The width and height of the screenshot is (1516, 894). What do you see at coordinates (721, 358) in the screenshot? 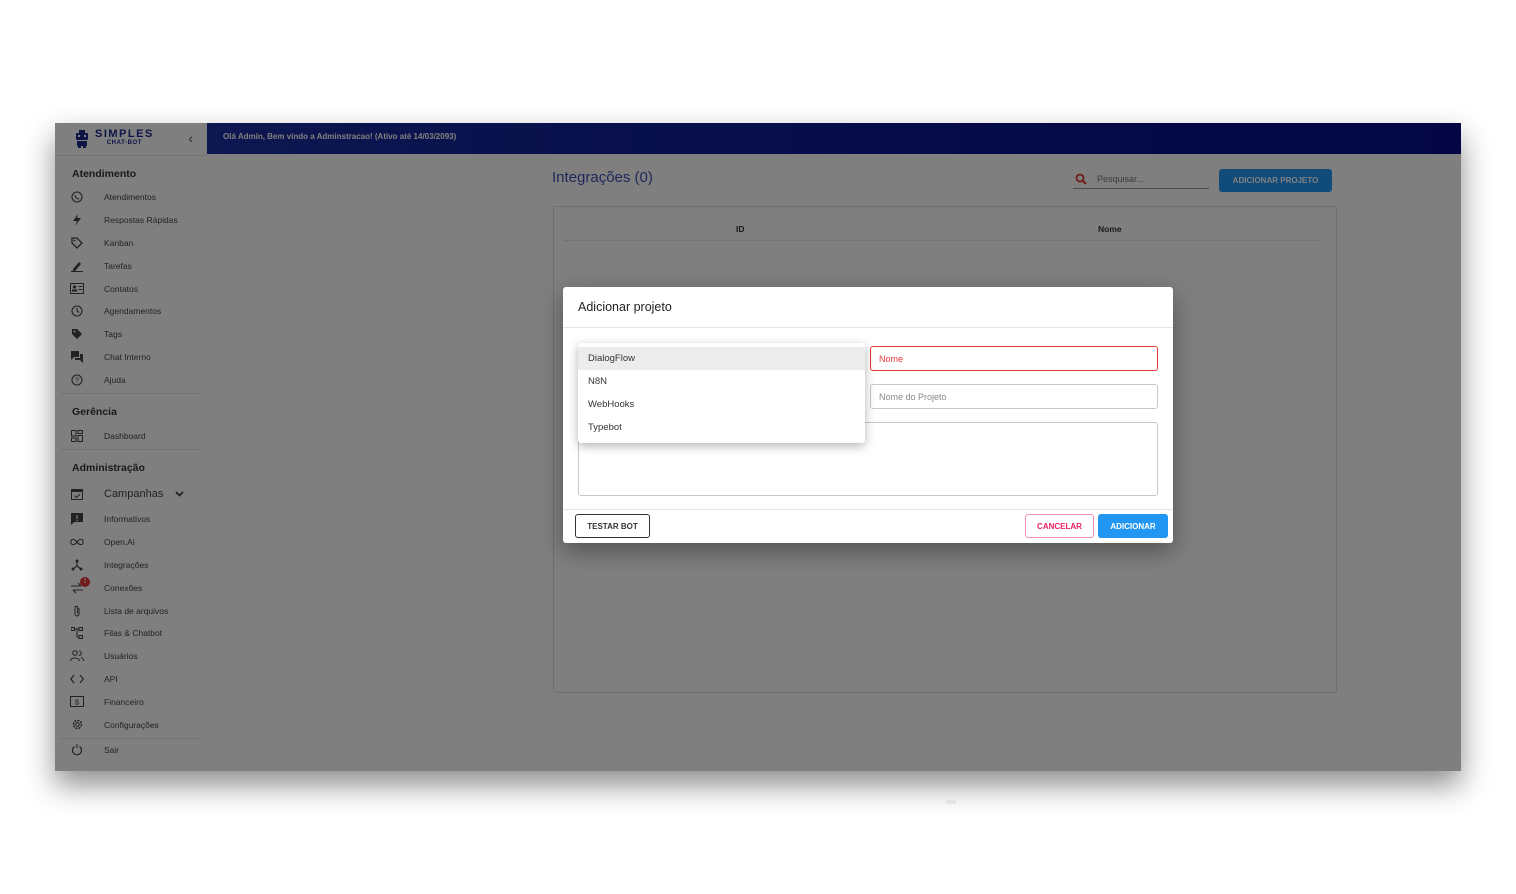
I see `menu-item-dialogflow: DialogFlow` at bounding box center [721, 358].